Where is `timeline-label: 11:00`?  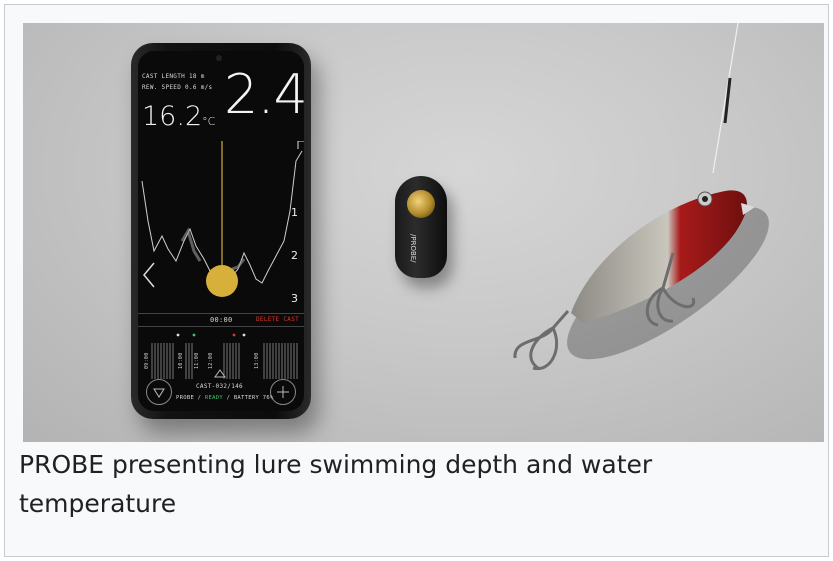
timeline-label: 11:00 is located at coordinates (197, 360).